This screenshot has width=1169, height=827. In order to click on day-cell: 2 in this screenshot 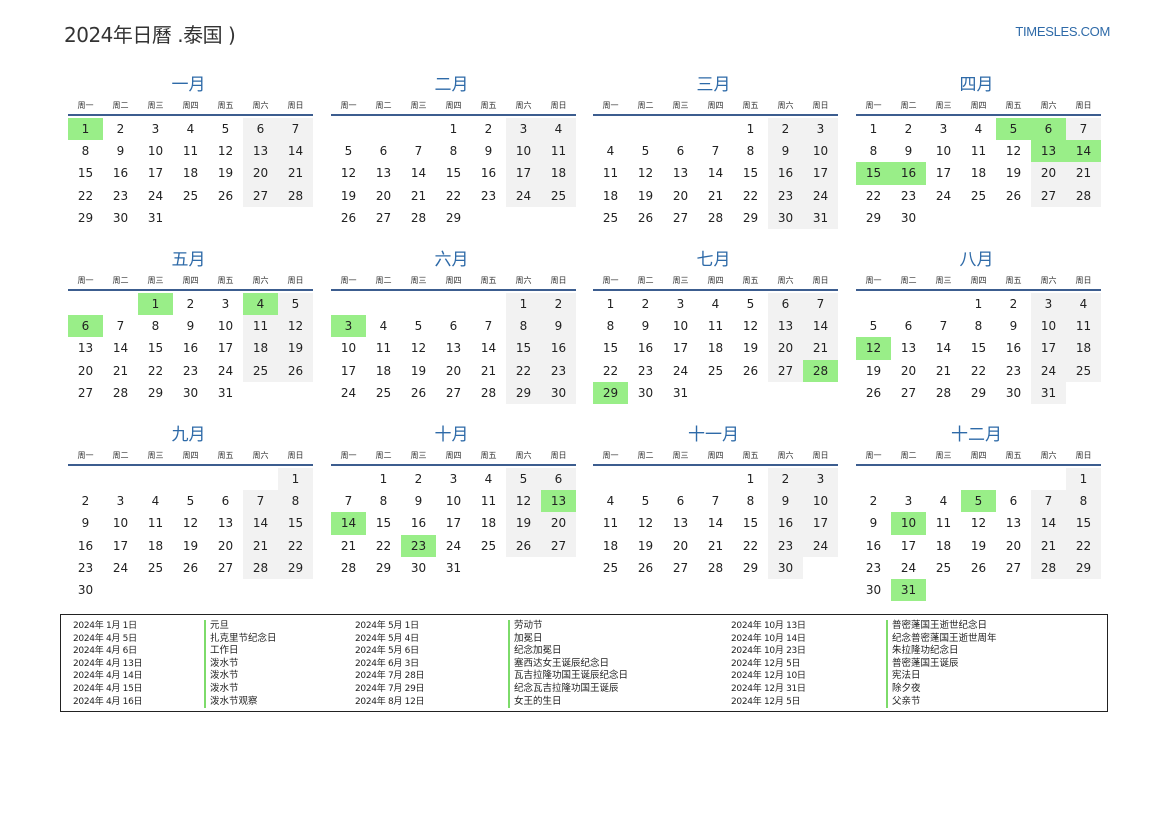, I will do `click(85, 501)`.